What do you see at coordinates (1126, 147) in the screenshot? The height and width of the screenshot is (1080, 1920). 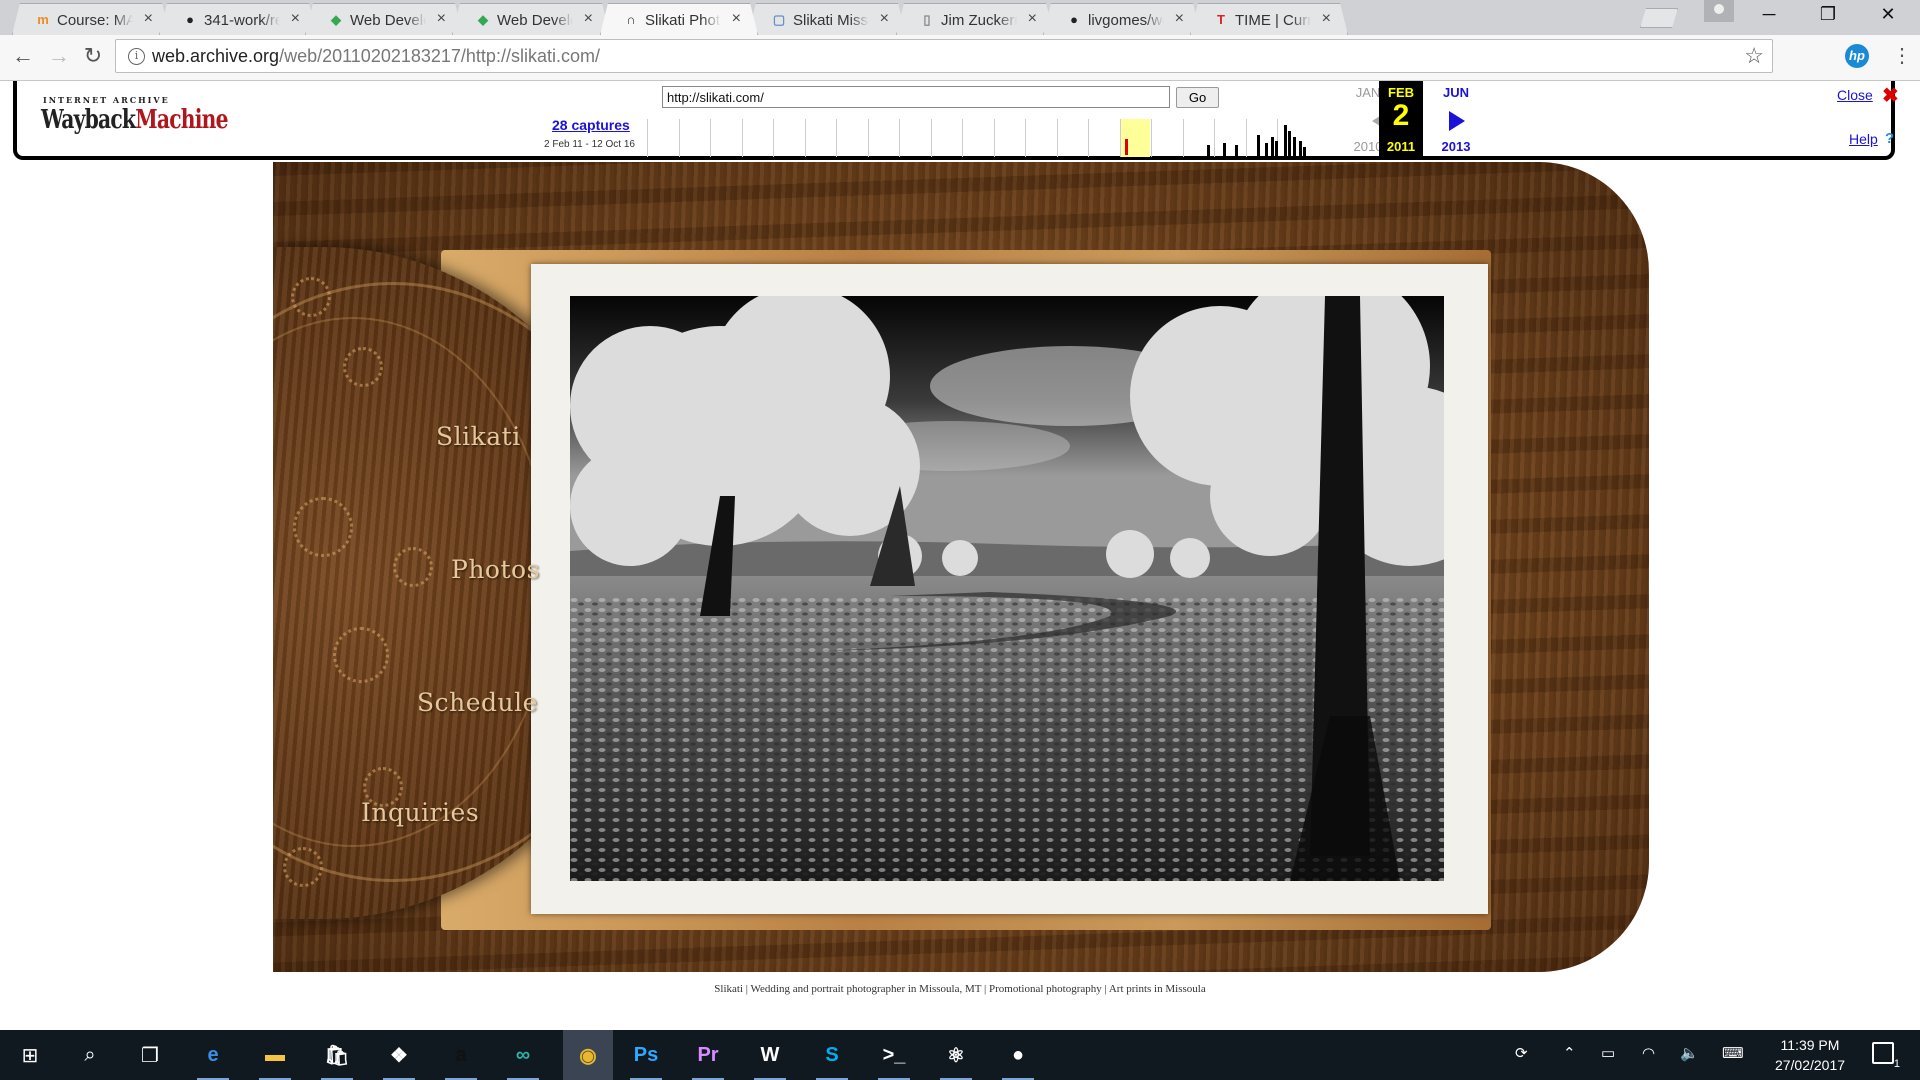 I see `current-capture-marker` at bounding box center [1126, 147].